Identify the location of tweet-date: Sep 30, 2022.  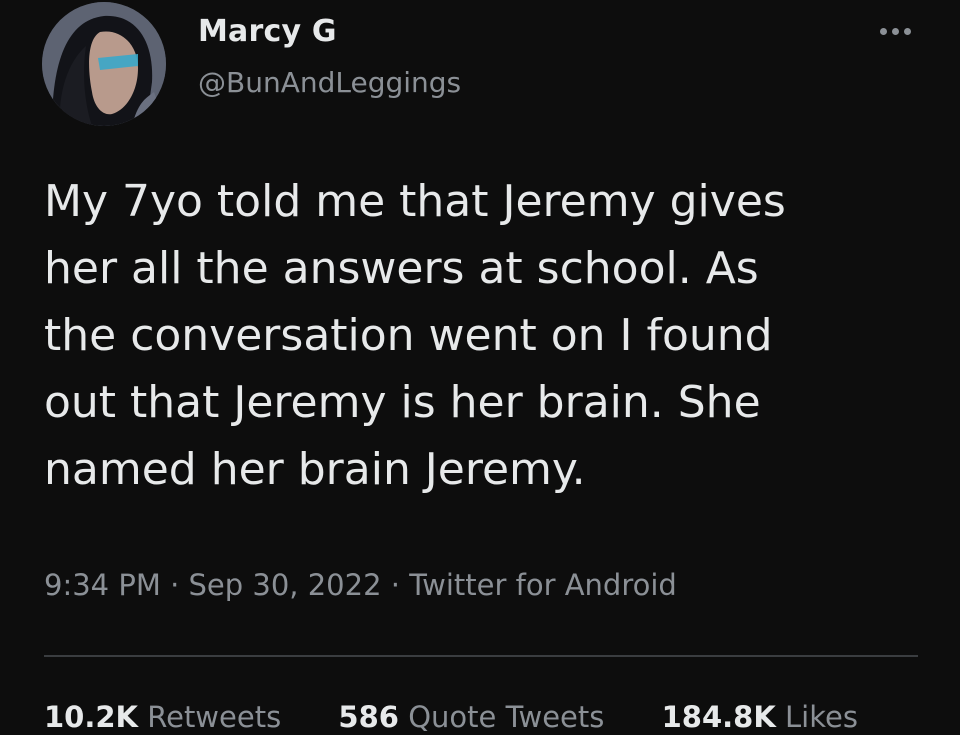
(285, 585).